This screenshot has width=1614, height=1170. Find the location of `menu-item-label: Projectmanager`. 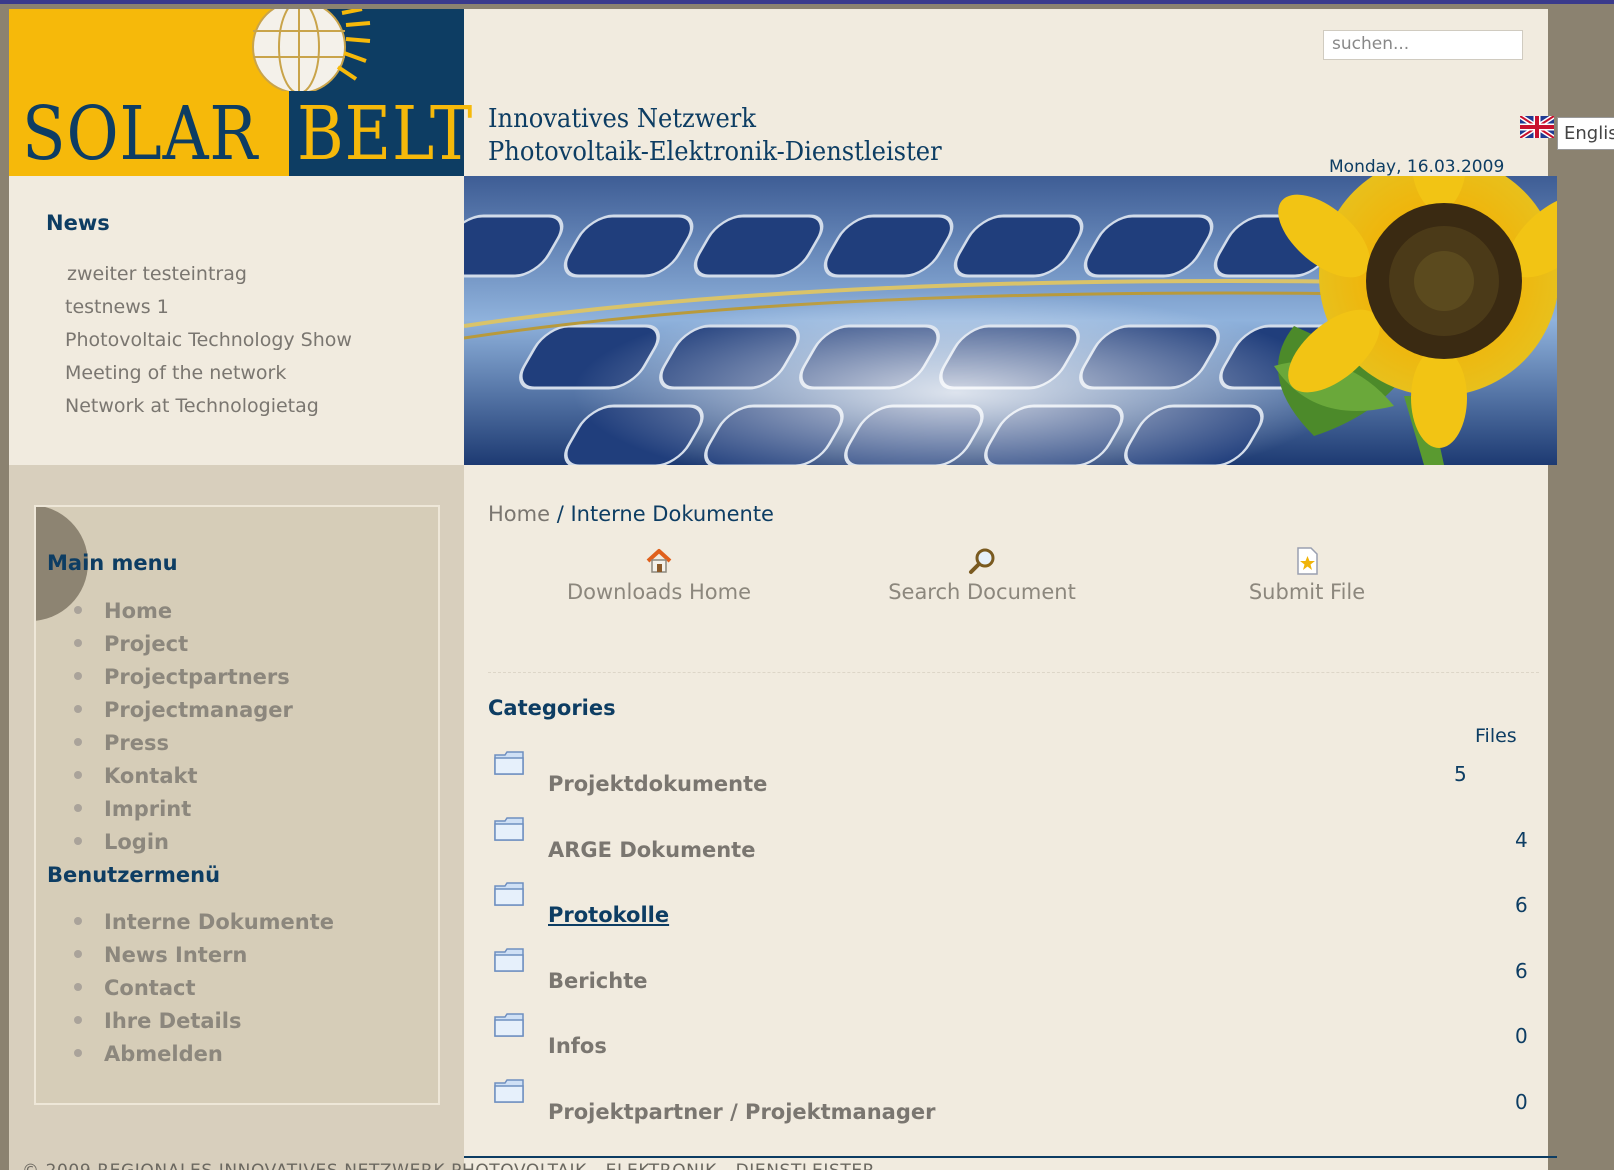

menu-item-label: Projectmanager is located at coordinates (198, 710).